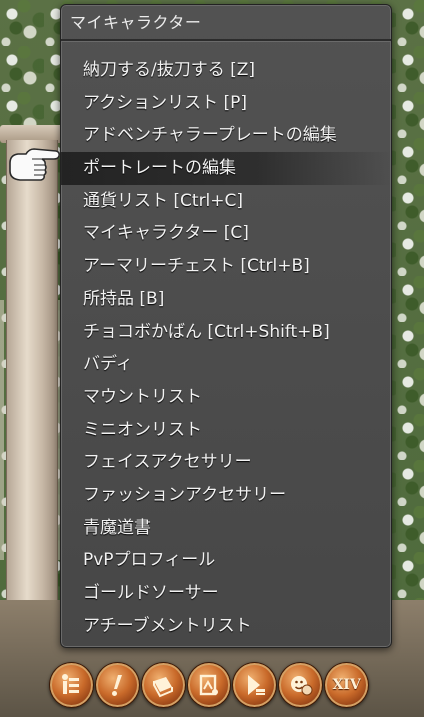  I want to click on menu-item-achievement-list: アチーブメントリスト, so click(226, 626).